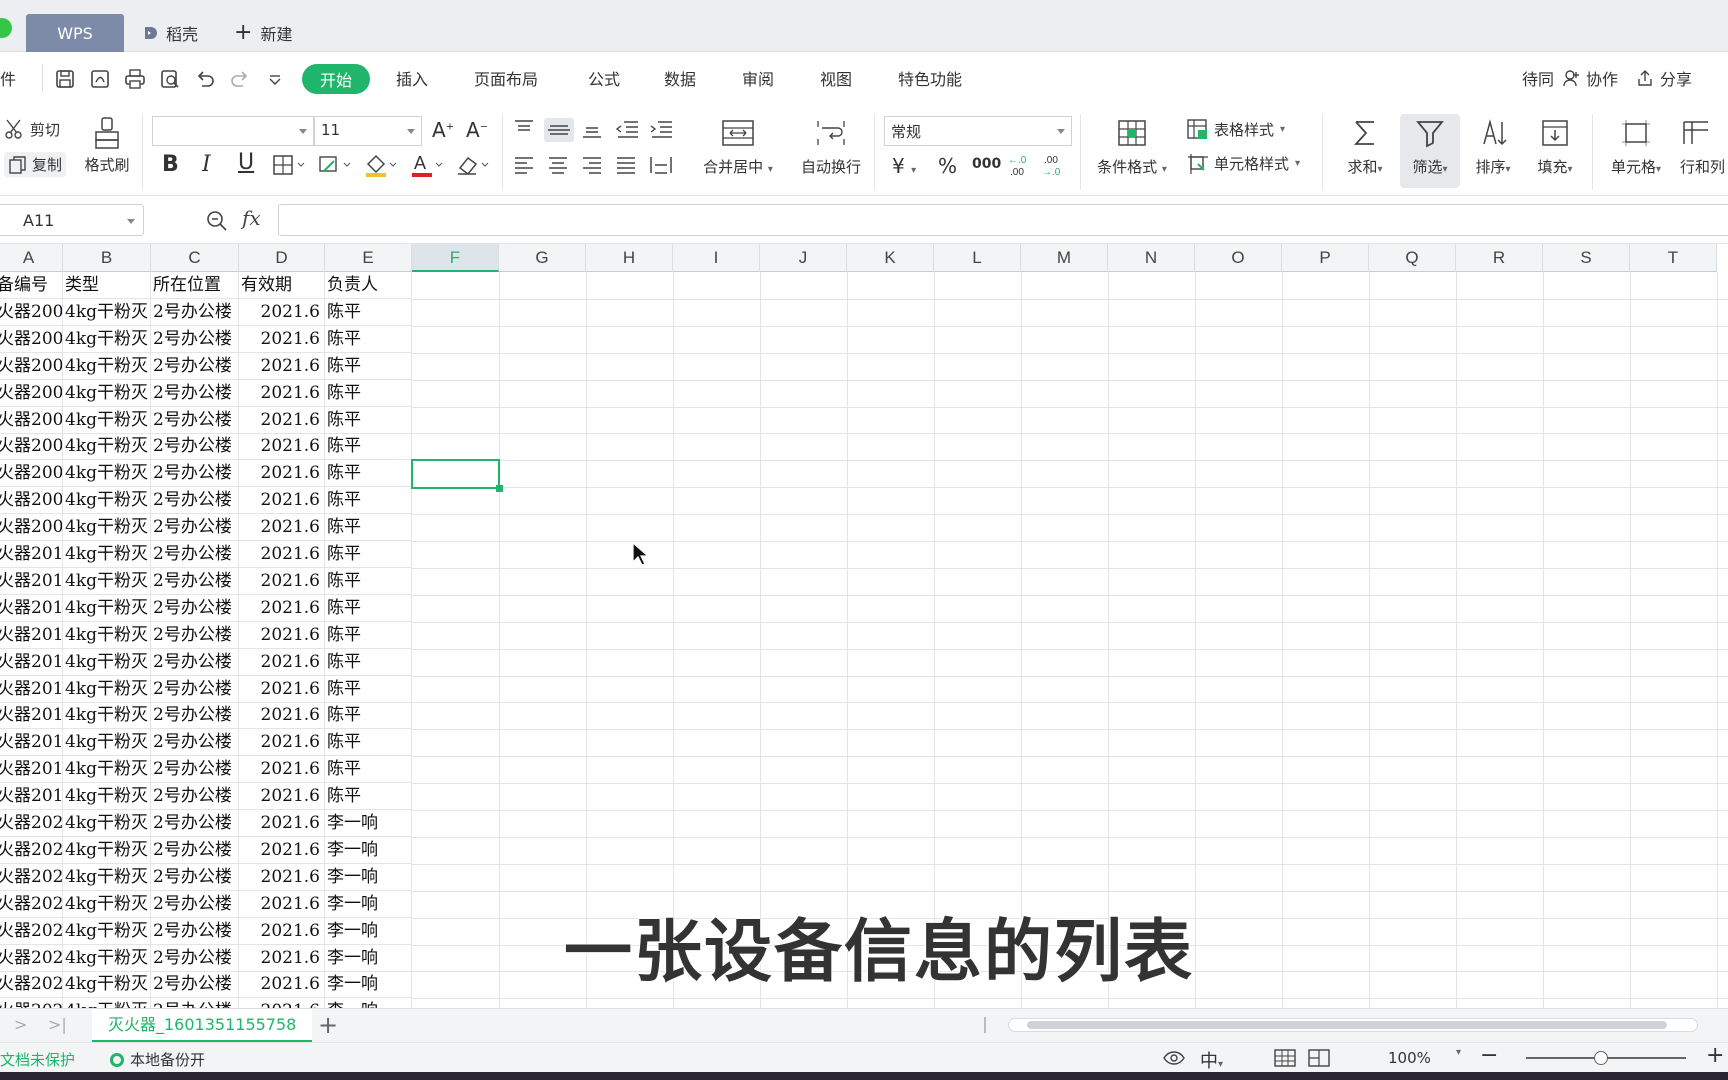 Image resolution: width=1728 pixels, height=1080 pixels. I want to click on split-handle, so click(985, 1025).